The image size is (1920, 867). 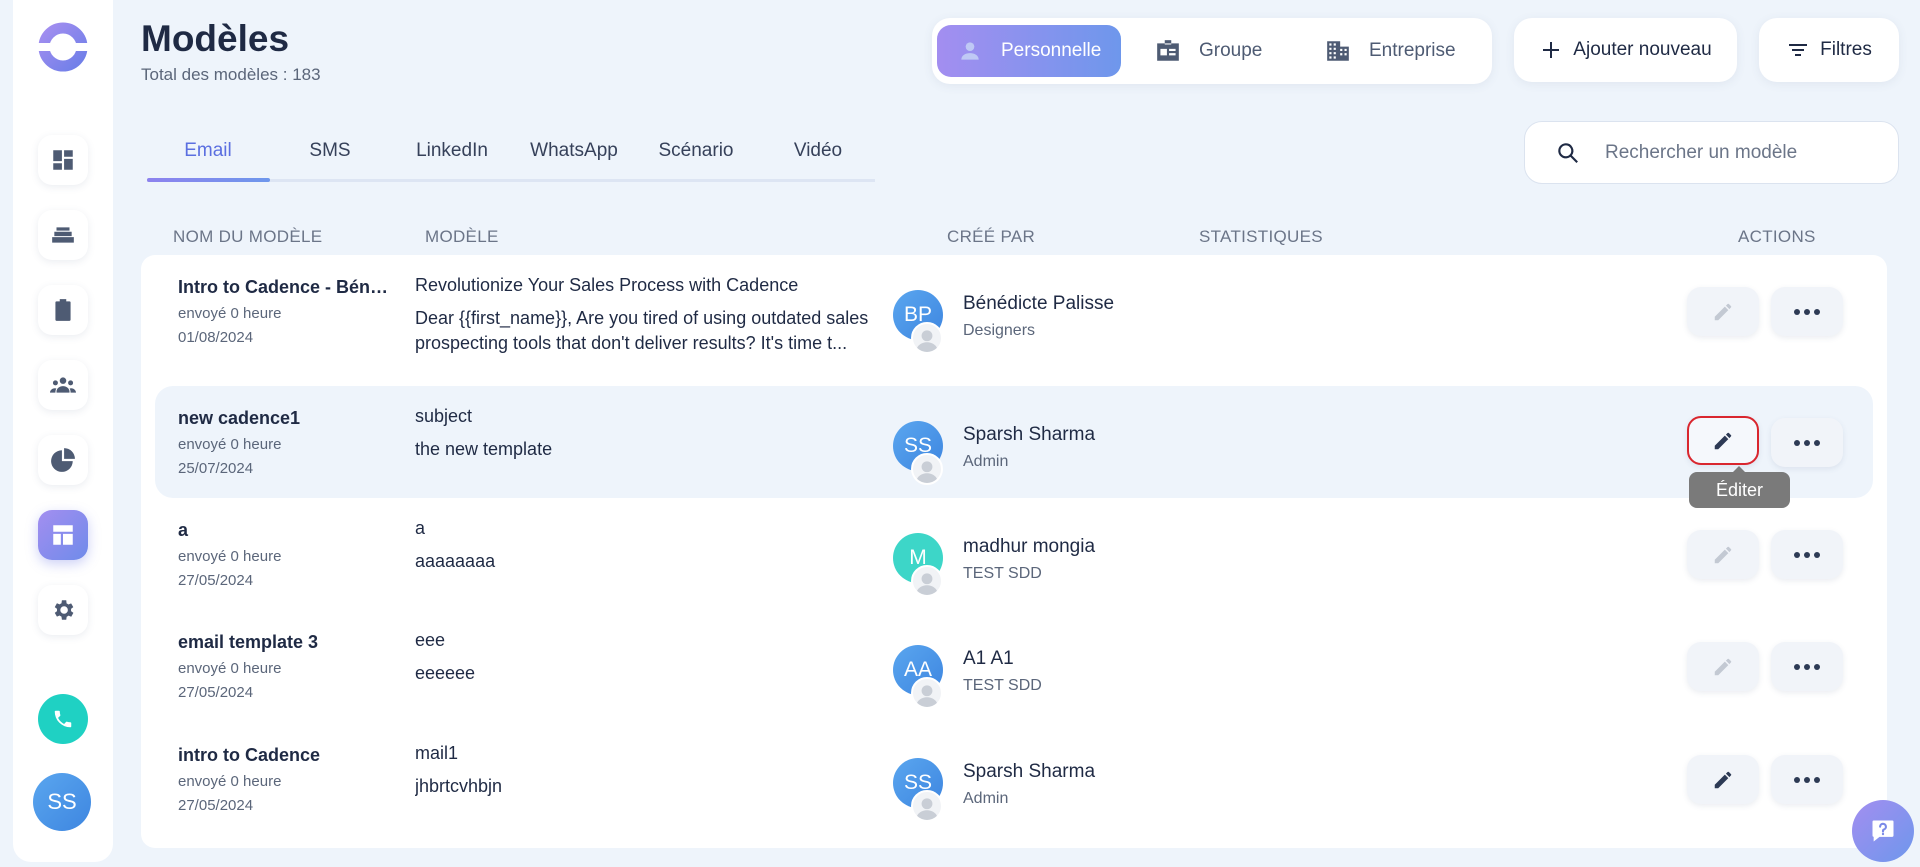 What do you see at coordinates (1846, 49) in the screenshot?
I see `filters-label: Filtres` at bounding box center [1846, 49].